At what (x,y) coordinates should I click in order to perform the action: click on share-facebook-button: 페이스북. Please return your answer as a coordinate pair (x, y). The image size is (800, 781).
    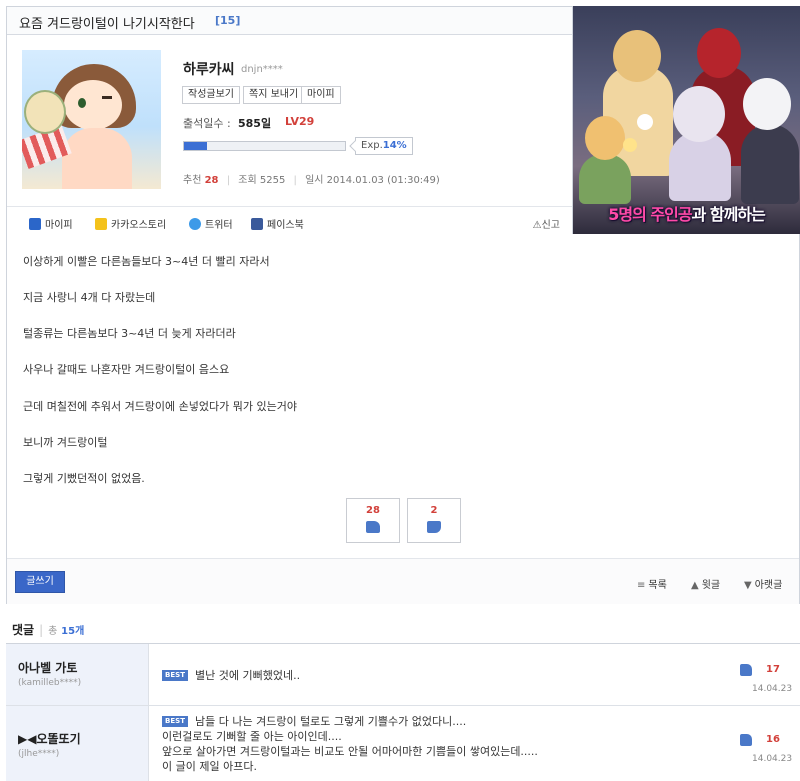
    Looking at the image, I should click on (277, 223).